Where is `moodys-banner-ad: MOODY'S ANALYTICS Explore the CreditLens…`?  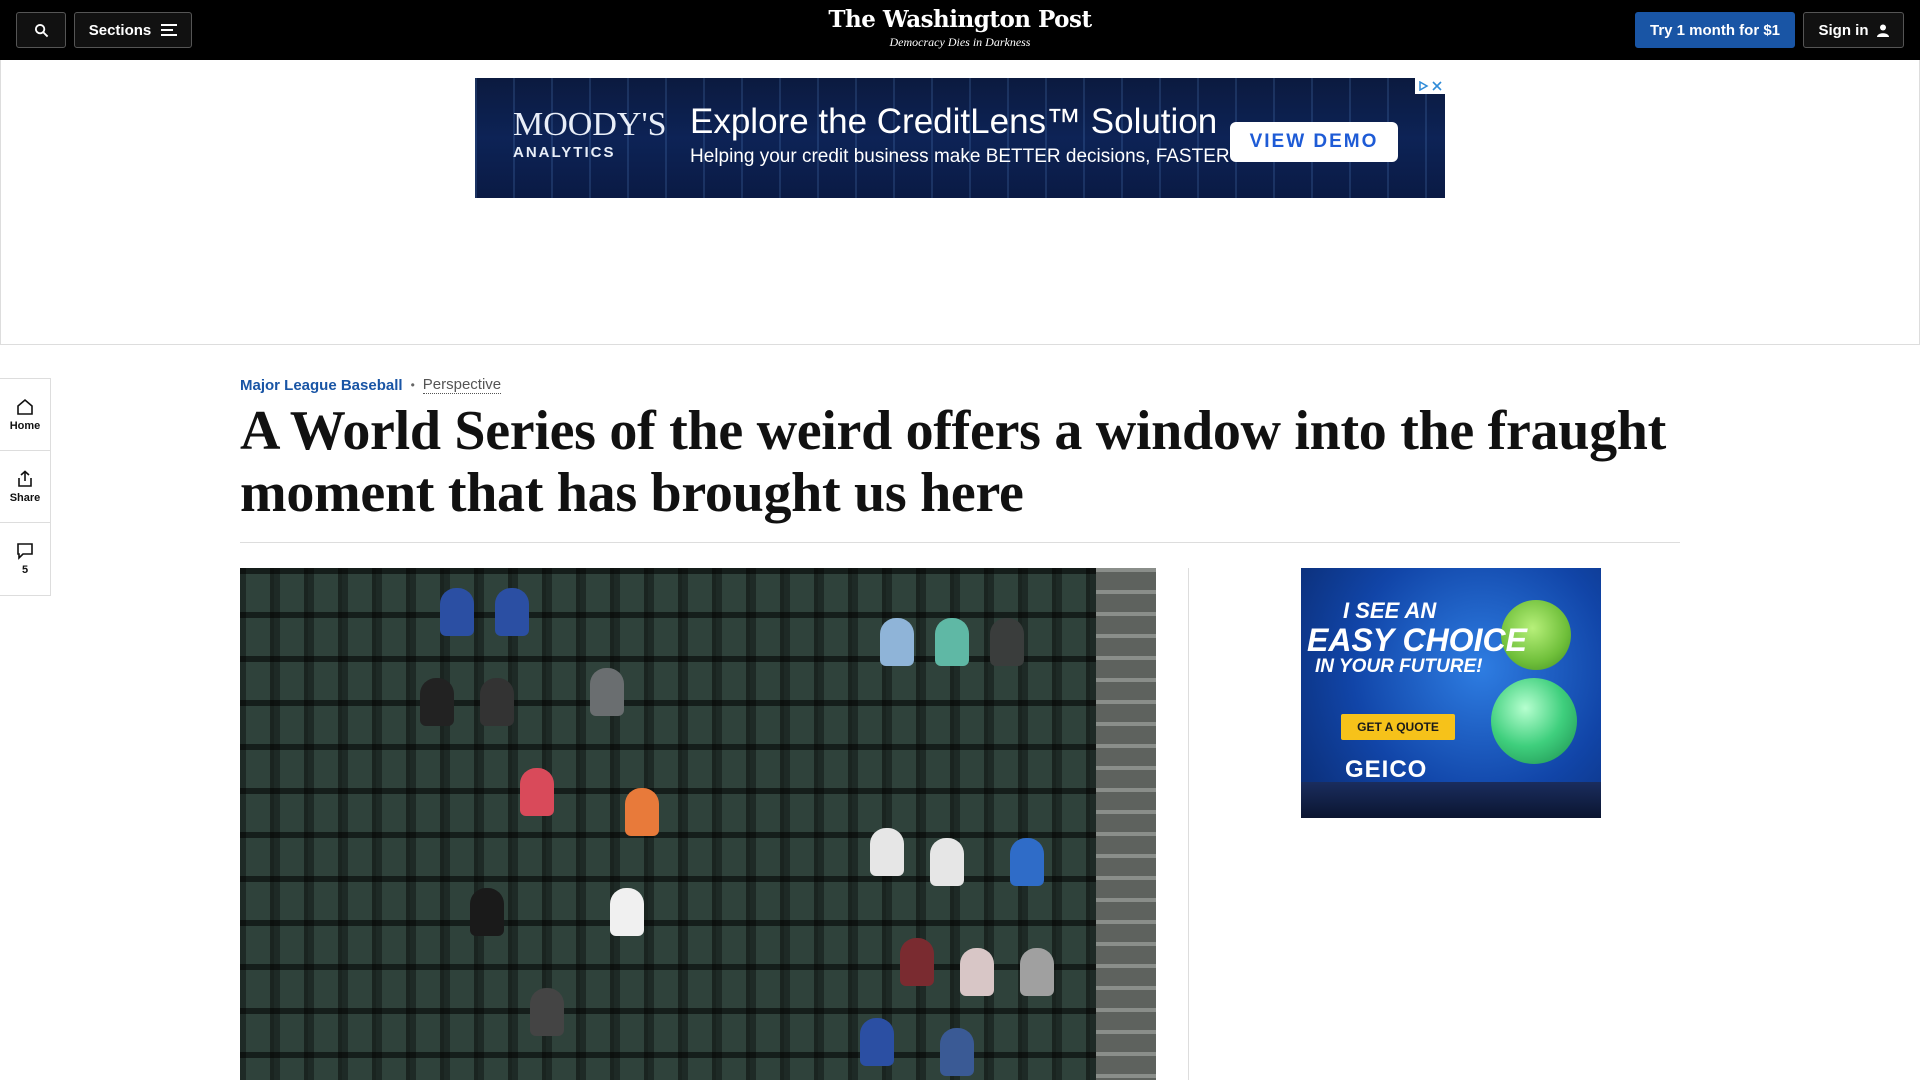 moodys-banner-ad: MOODY'S ANALYTICS Explore the CreditLens… is located at coordinates (960, 138).